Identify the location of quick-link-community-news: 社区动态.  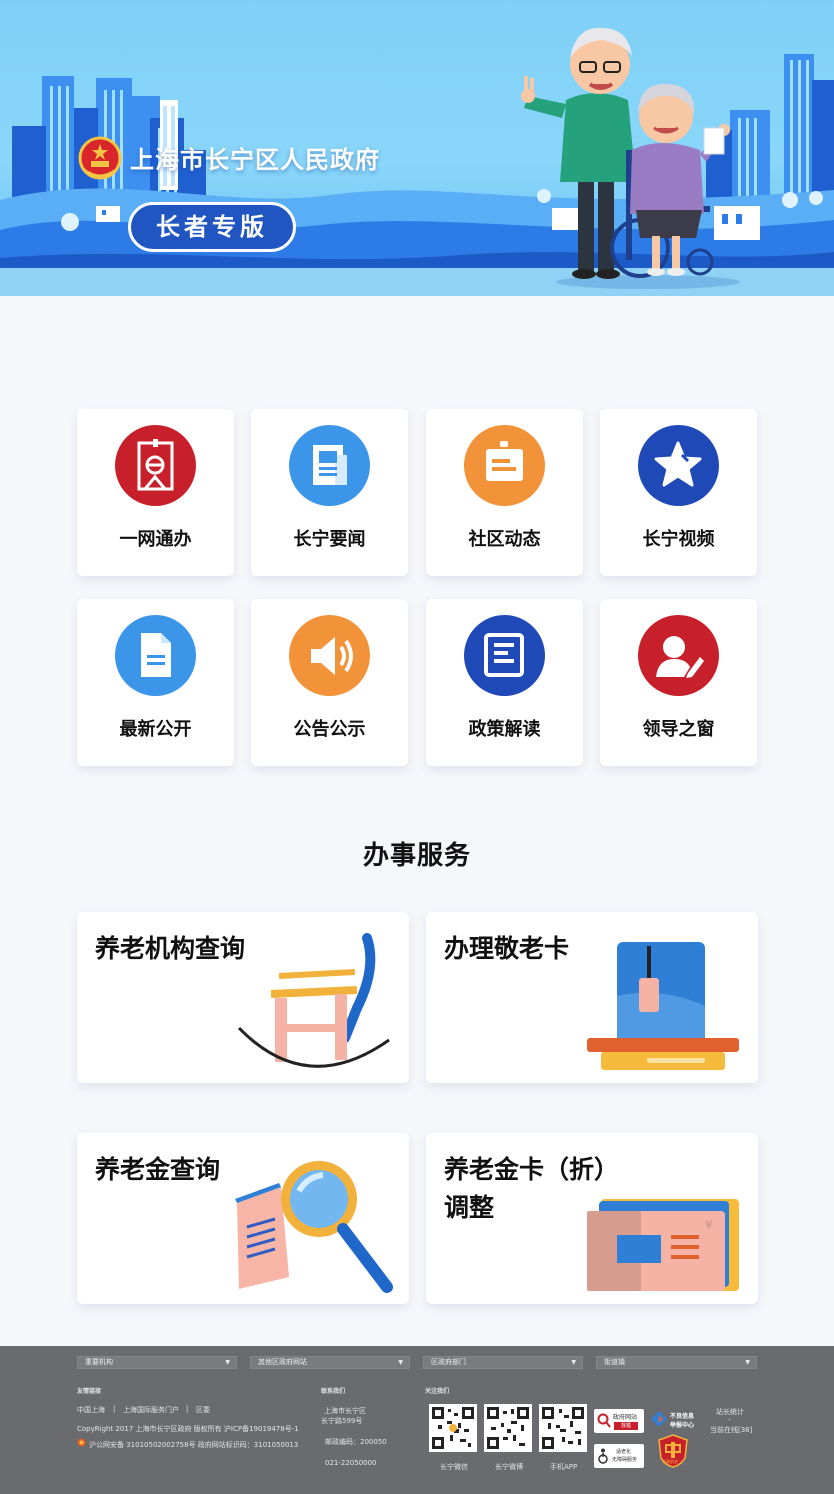
(504, 492).